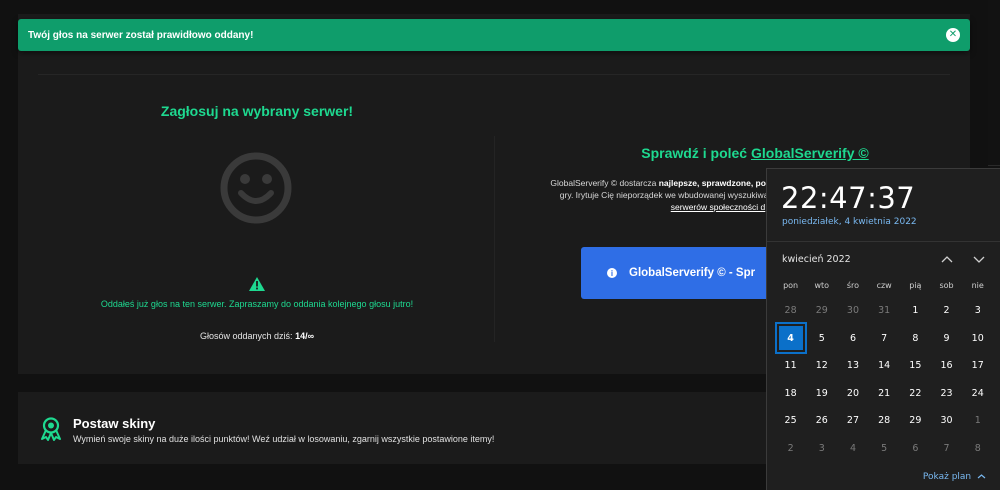 The height and width of the screenshot is (490, 1000). I want to click on calendar-day: 31, so click(884, 311).